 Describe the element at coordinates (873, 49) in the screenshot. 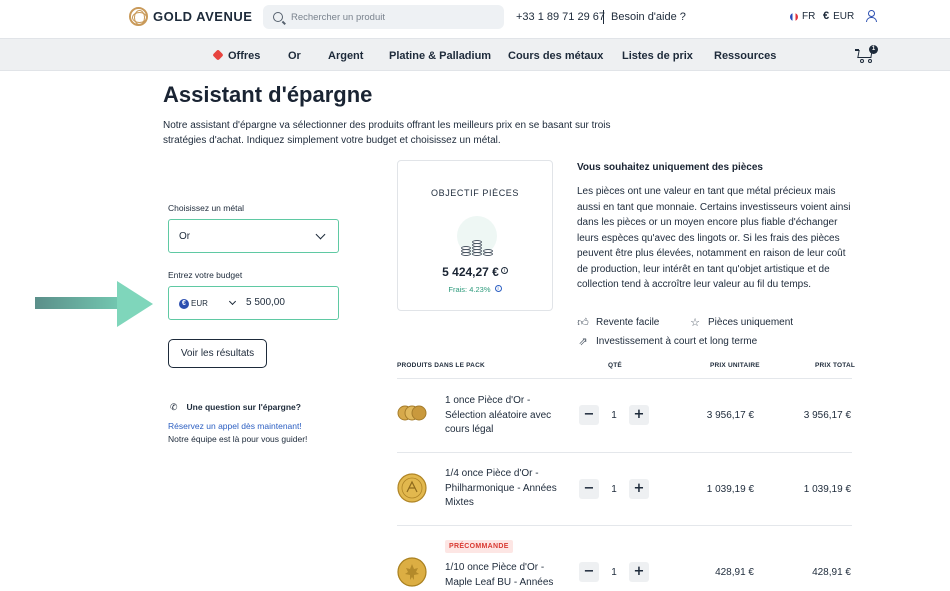

I see `cart-count-badge: 1` at that location.